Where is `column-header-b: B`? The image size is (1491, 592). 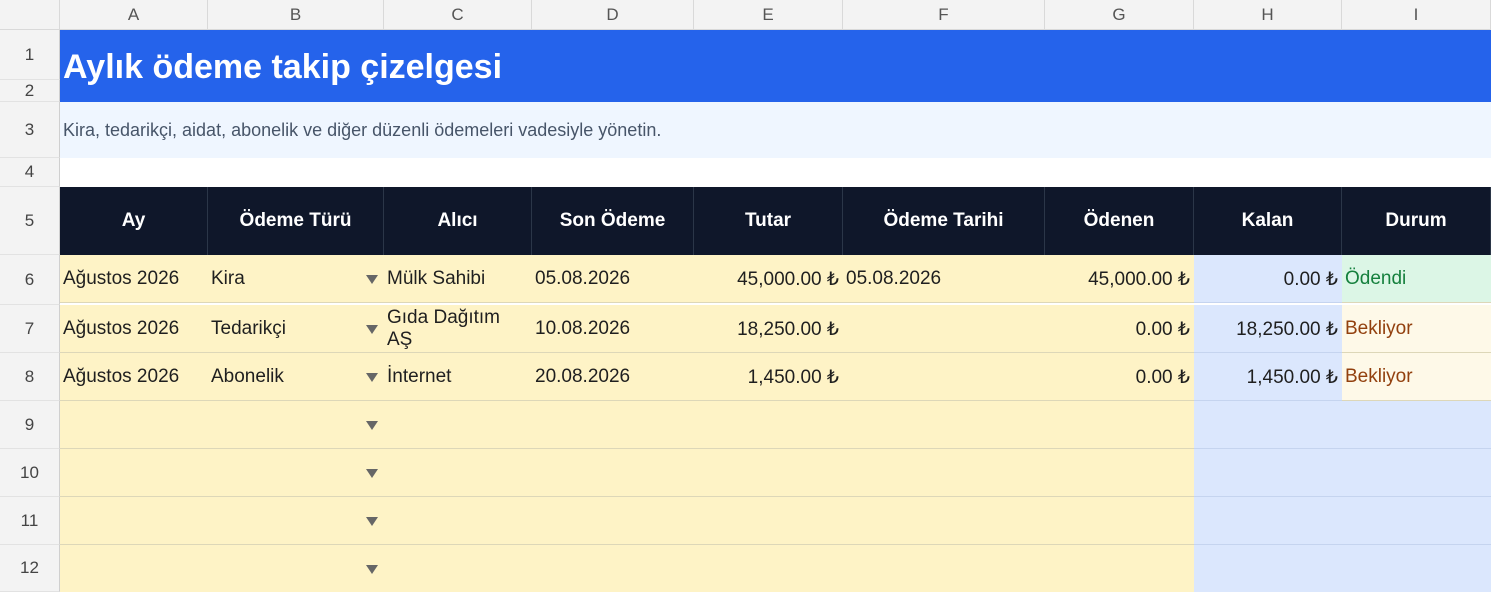 column-header-b: B is located at coordinates (296, 15).